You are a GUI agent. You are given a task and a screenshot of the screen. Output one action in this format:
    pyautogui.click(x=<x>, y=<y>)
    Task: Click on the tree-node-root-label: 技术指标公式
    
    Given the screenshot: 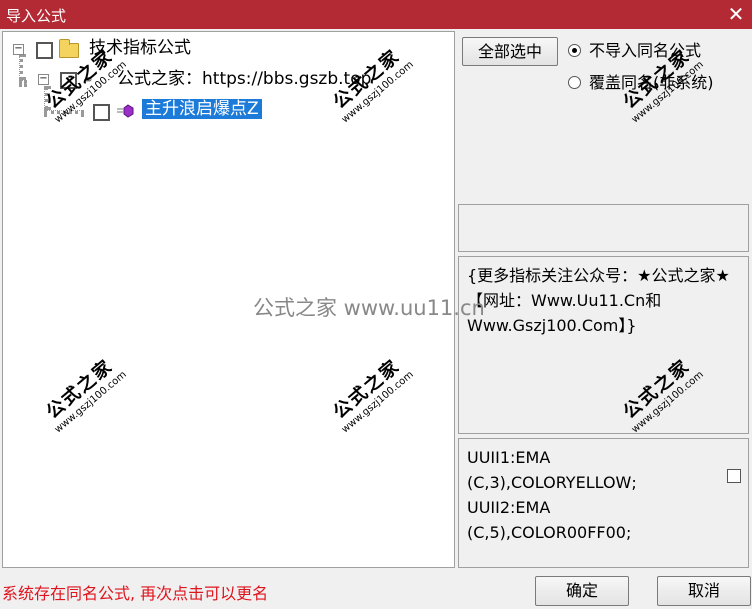 What is the action you would take?
    pyautogui.click(x=140, y=48)
    